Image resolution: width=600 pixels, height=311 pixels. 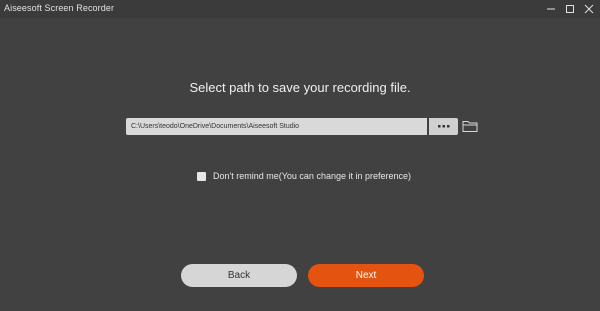 I want to click on dont-remind-checkbox, so click(x=201, y=176).